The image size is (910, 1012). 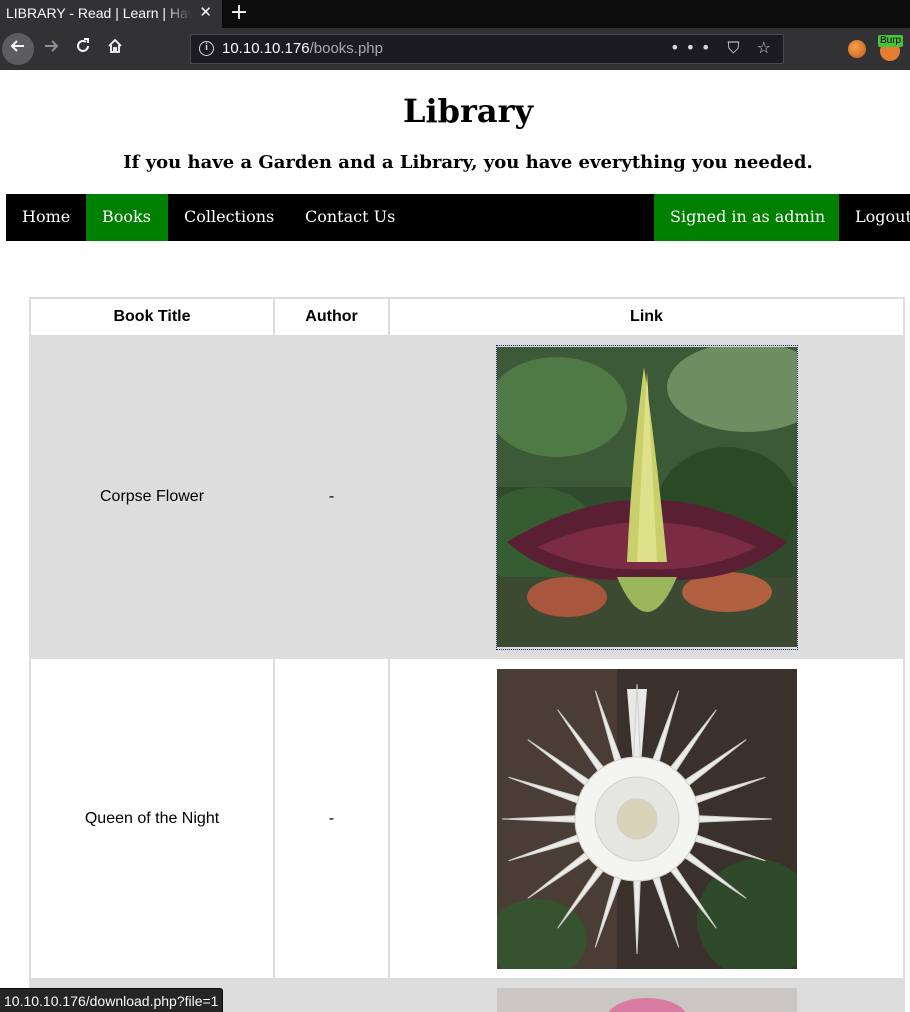 What do you see at coordinates (152, 497) in the screenshot?
I see `book-title-cell: Corpse Flower` at bounding box center [152, 497].